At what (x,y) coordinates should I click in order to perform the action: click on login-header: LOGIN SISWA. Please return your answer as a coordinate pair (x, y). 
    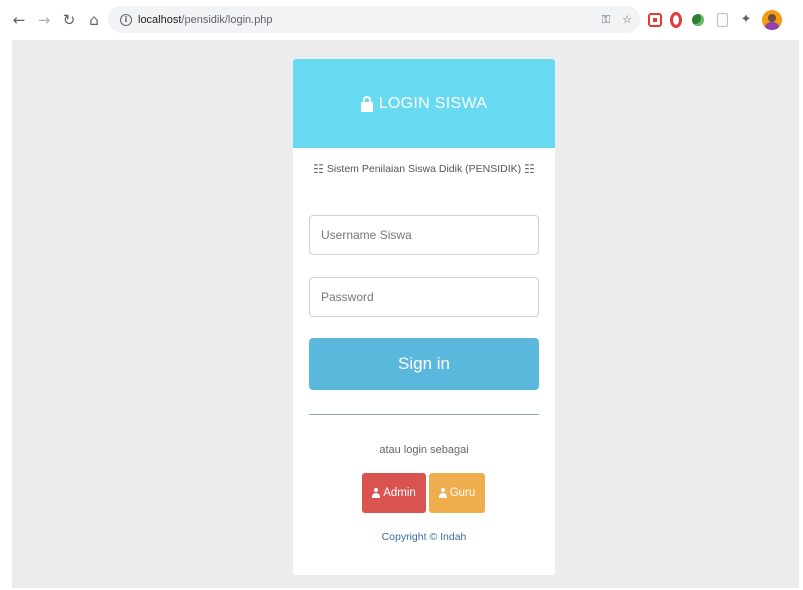
    Looking at the image, I should click on (424, 103).